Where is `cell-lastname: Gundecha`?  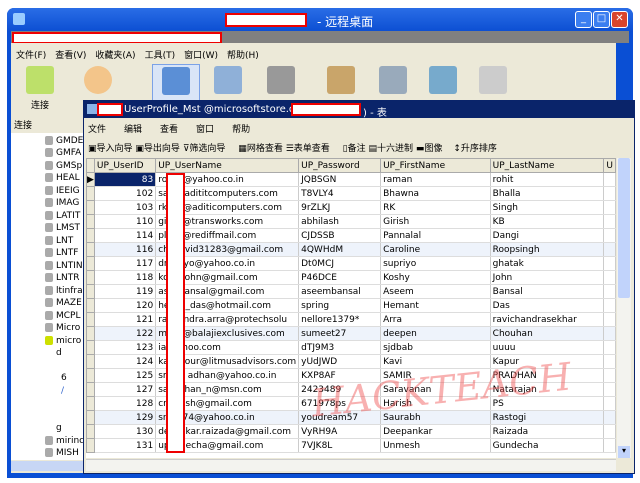
cell-lastname: Gundecha is located at coordinates (547, 445).